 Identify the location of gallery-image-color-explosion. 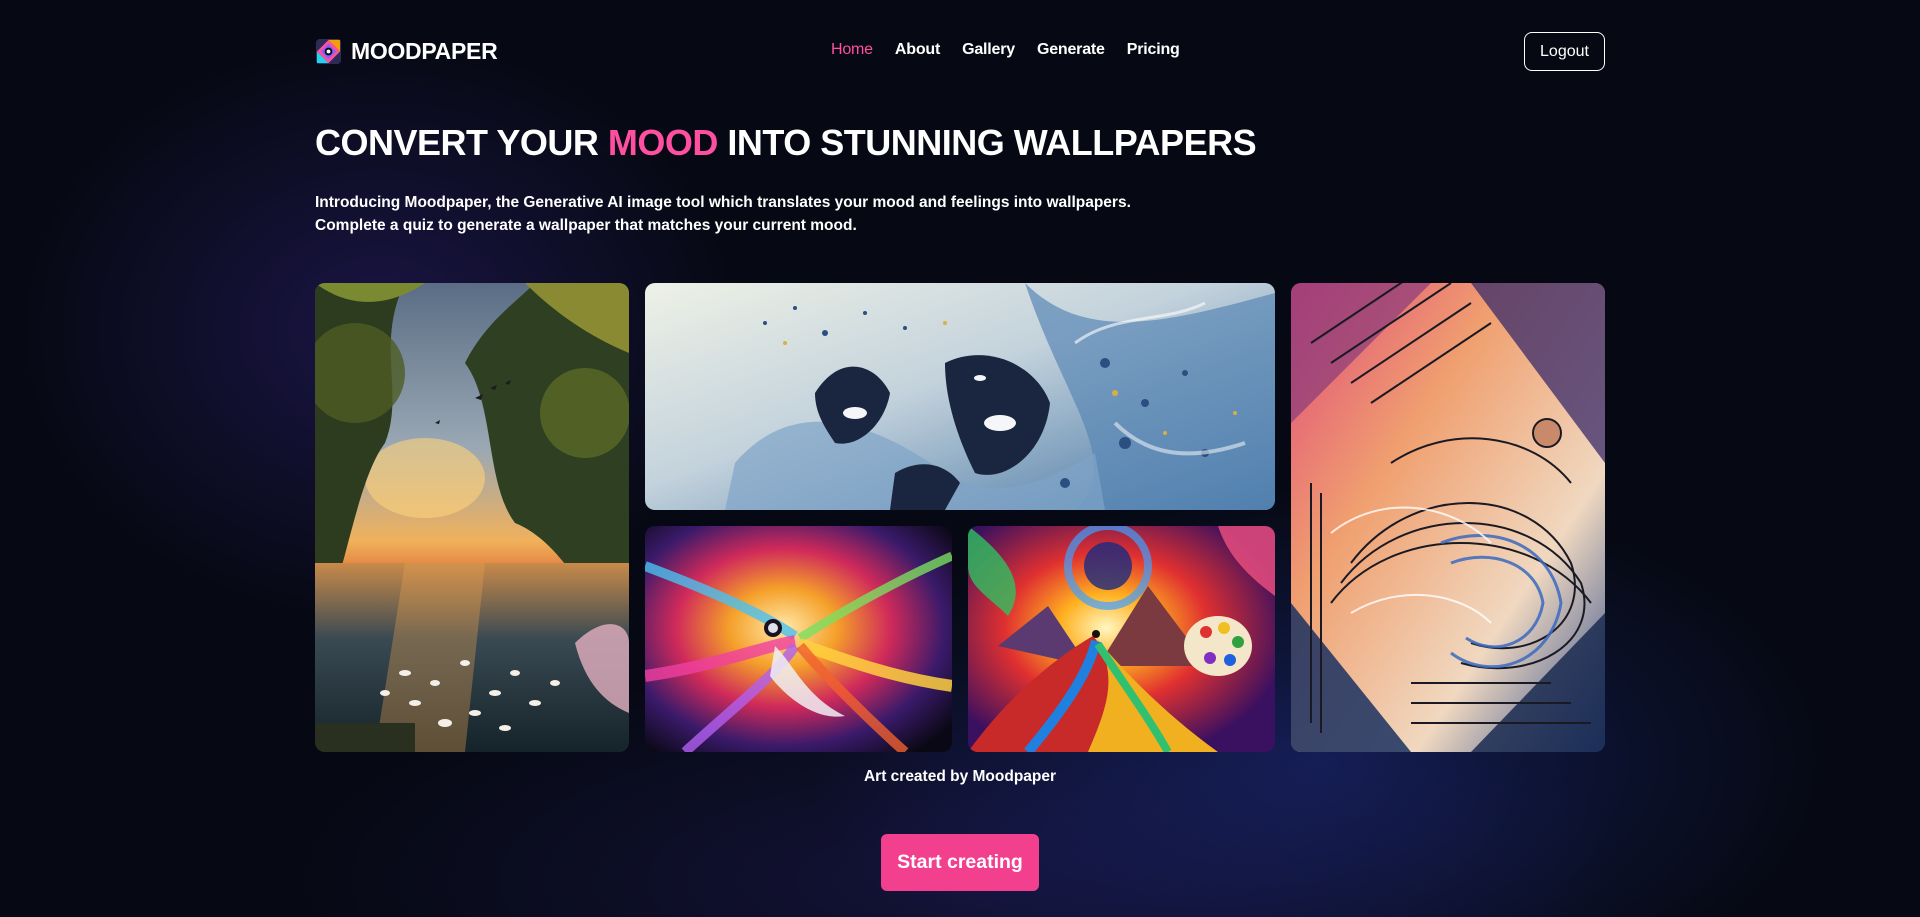
(798, 639).